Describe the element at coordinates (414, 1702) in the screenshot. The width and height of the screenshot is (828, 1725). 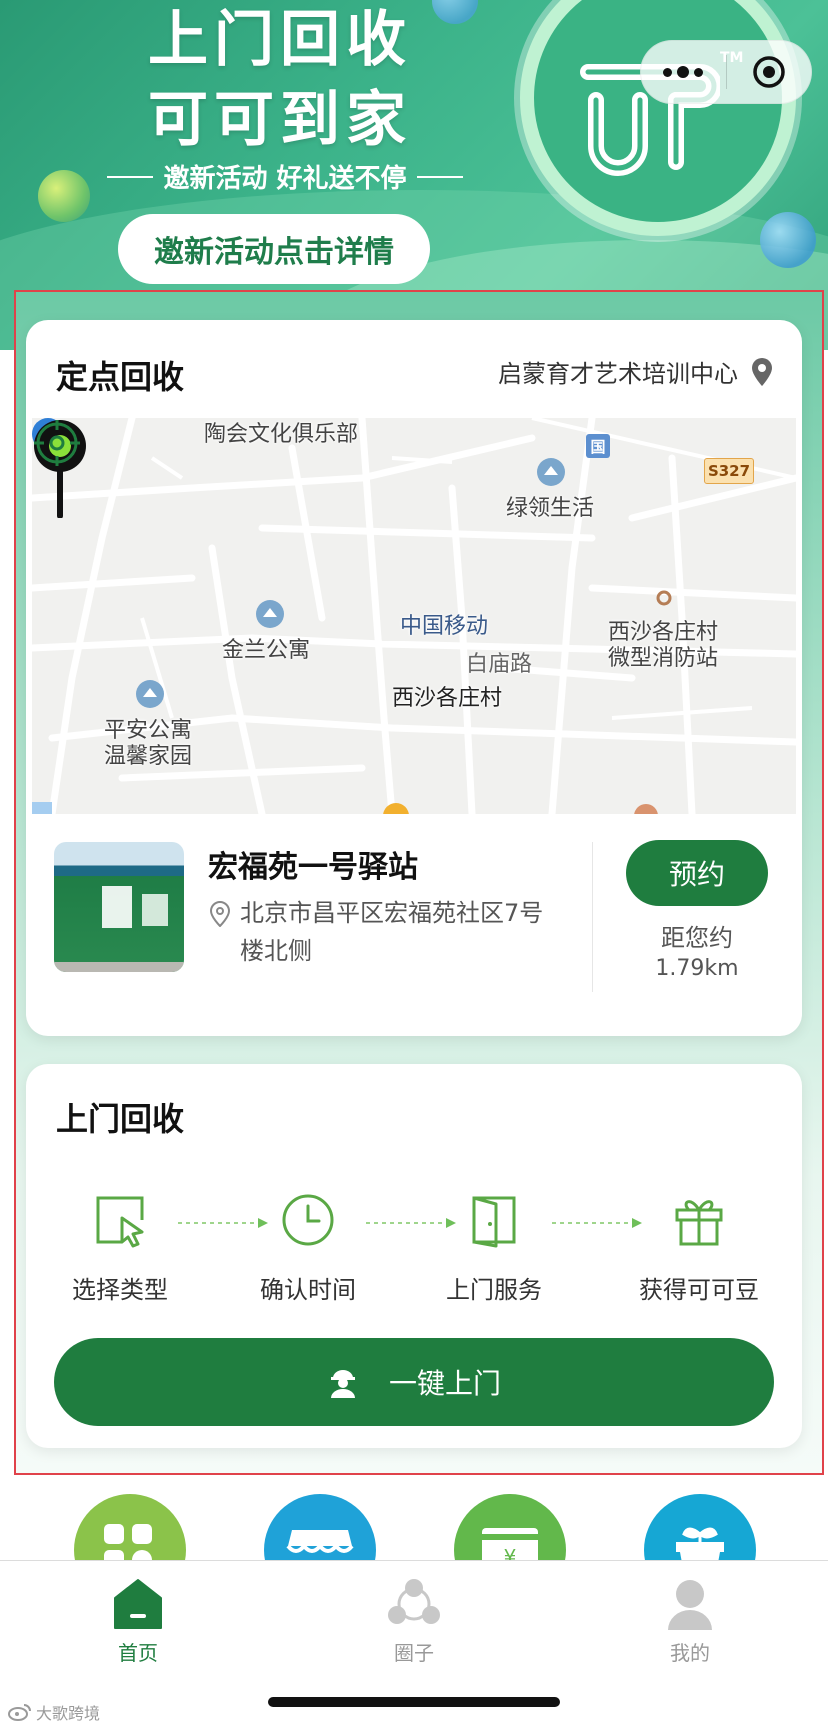
I see `home-indicator` at that location.